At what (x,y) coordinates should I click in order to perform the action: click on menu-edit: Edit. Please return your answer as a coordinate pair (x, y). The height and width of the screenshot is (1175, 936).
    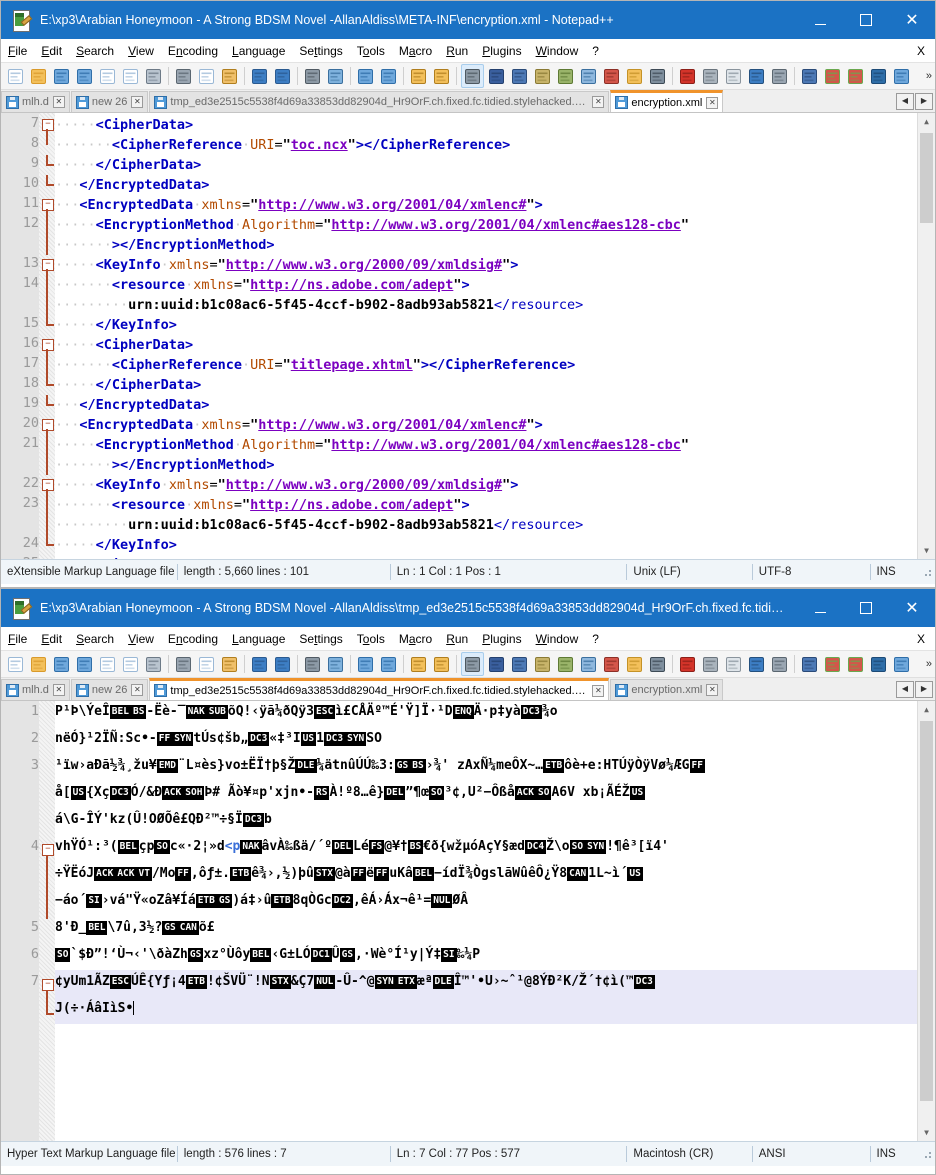
    Looking at the image, I should click on (51, 639).